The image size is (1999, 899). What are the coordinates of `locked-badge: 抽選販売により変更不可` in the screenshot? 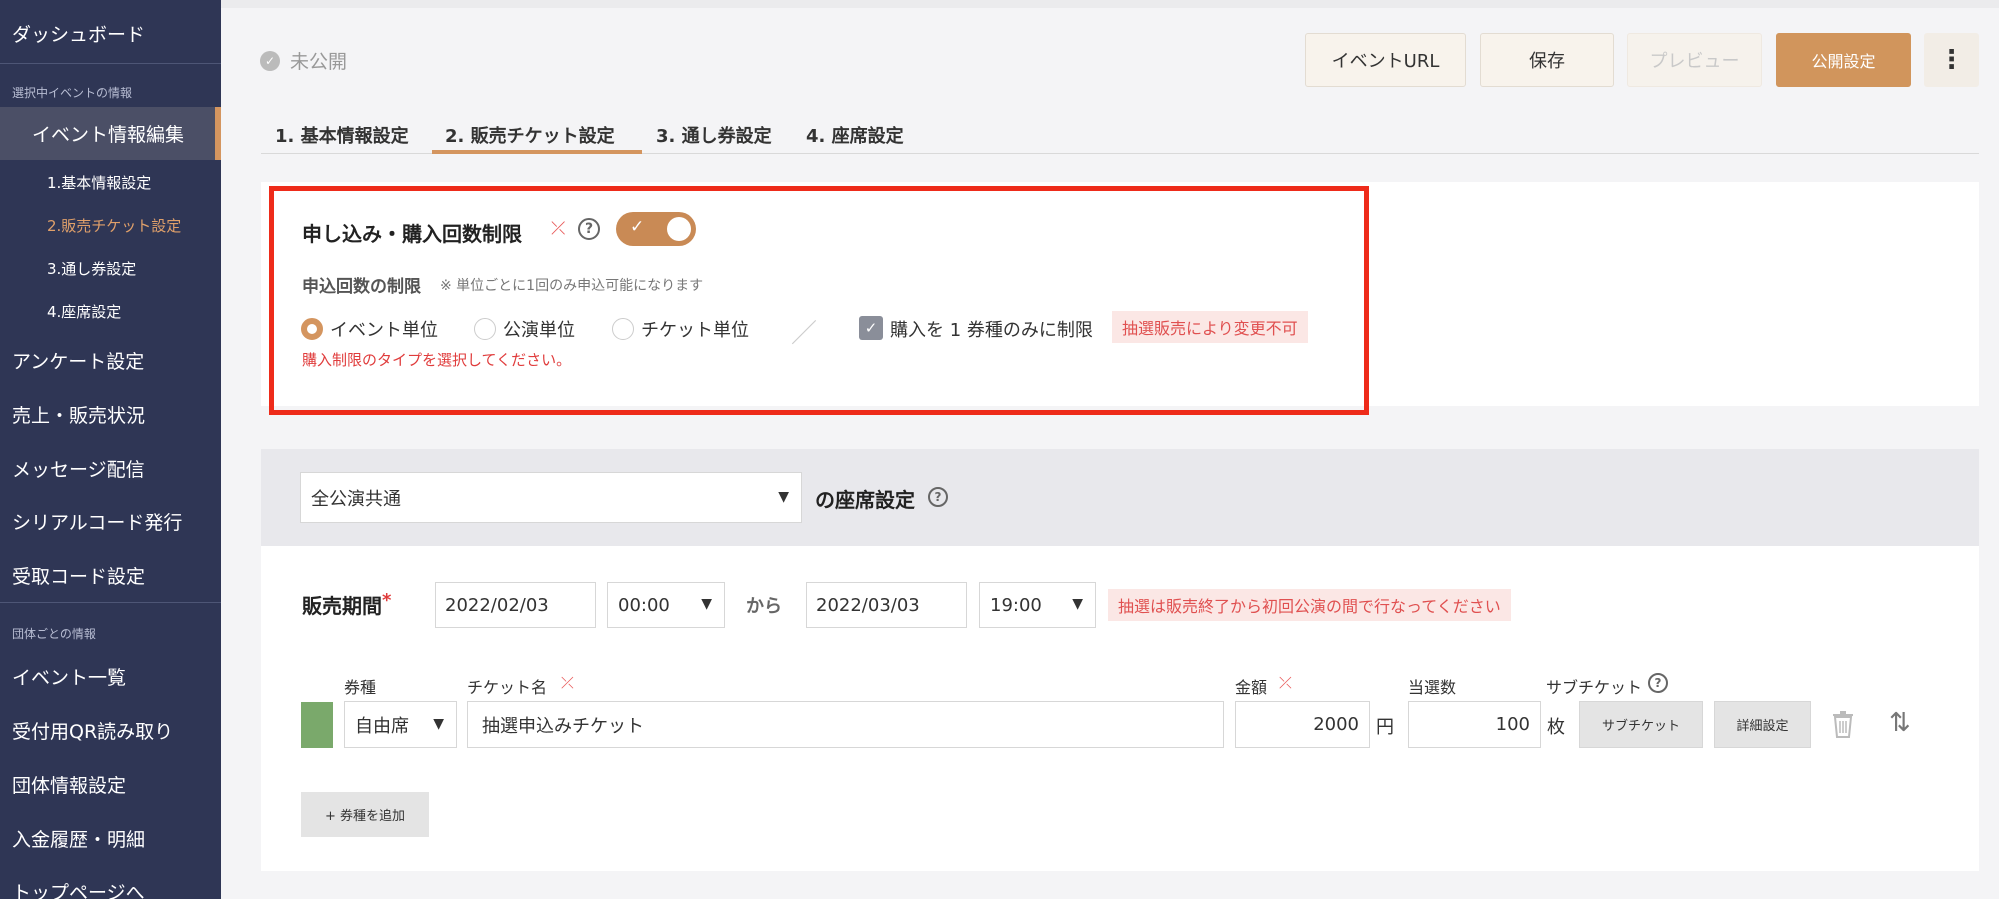 It's located at (1210, 327).